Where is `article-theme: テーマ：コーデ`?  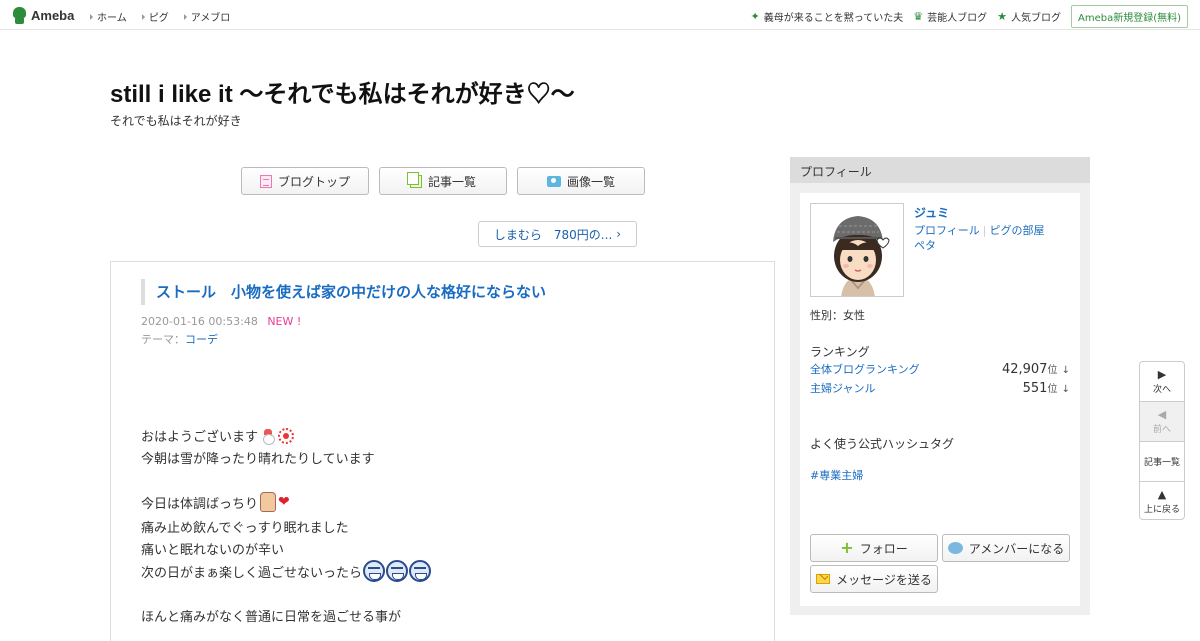
article-theme: テーマ：コーデ is located at coordinates (179, 339).